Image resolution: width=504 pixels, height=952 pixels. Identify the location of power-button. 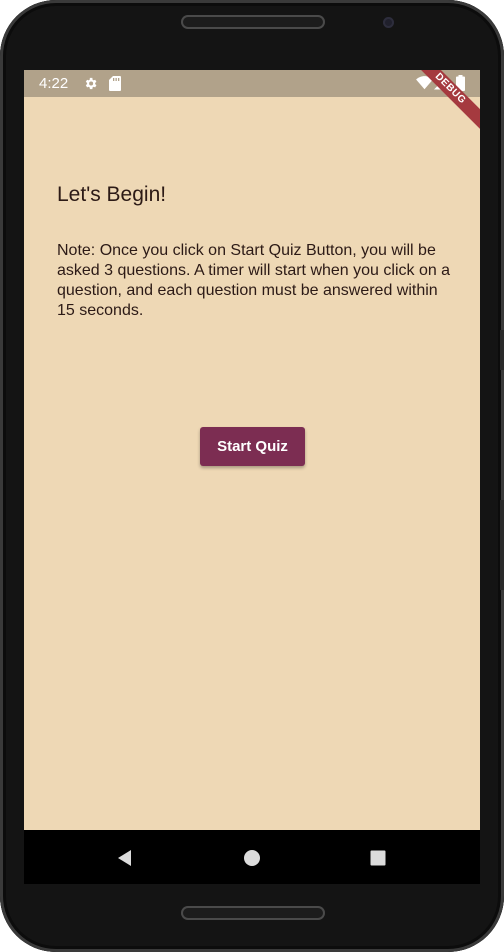
(502, 350).